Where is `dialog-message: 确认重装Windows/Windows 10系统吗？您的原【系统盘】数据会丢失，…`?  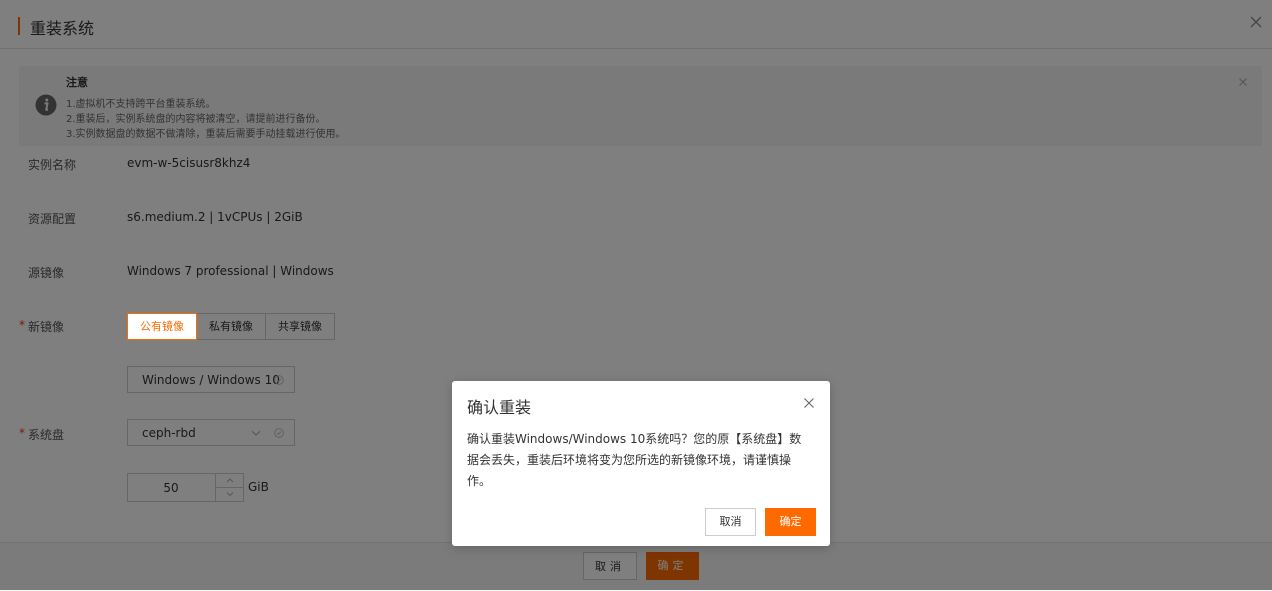
dialog-message: 确认重装Windows/Windows 10系统吗？您的原【系统盘】数据会丢失，… is located at coordinates (634, 460).